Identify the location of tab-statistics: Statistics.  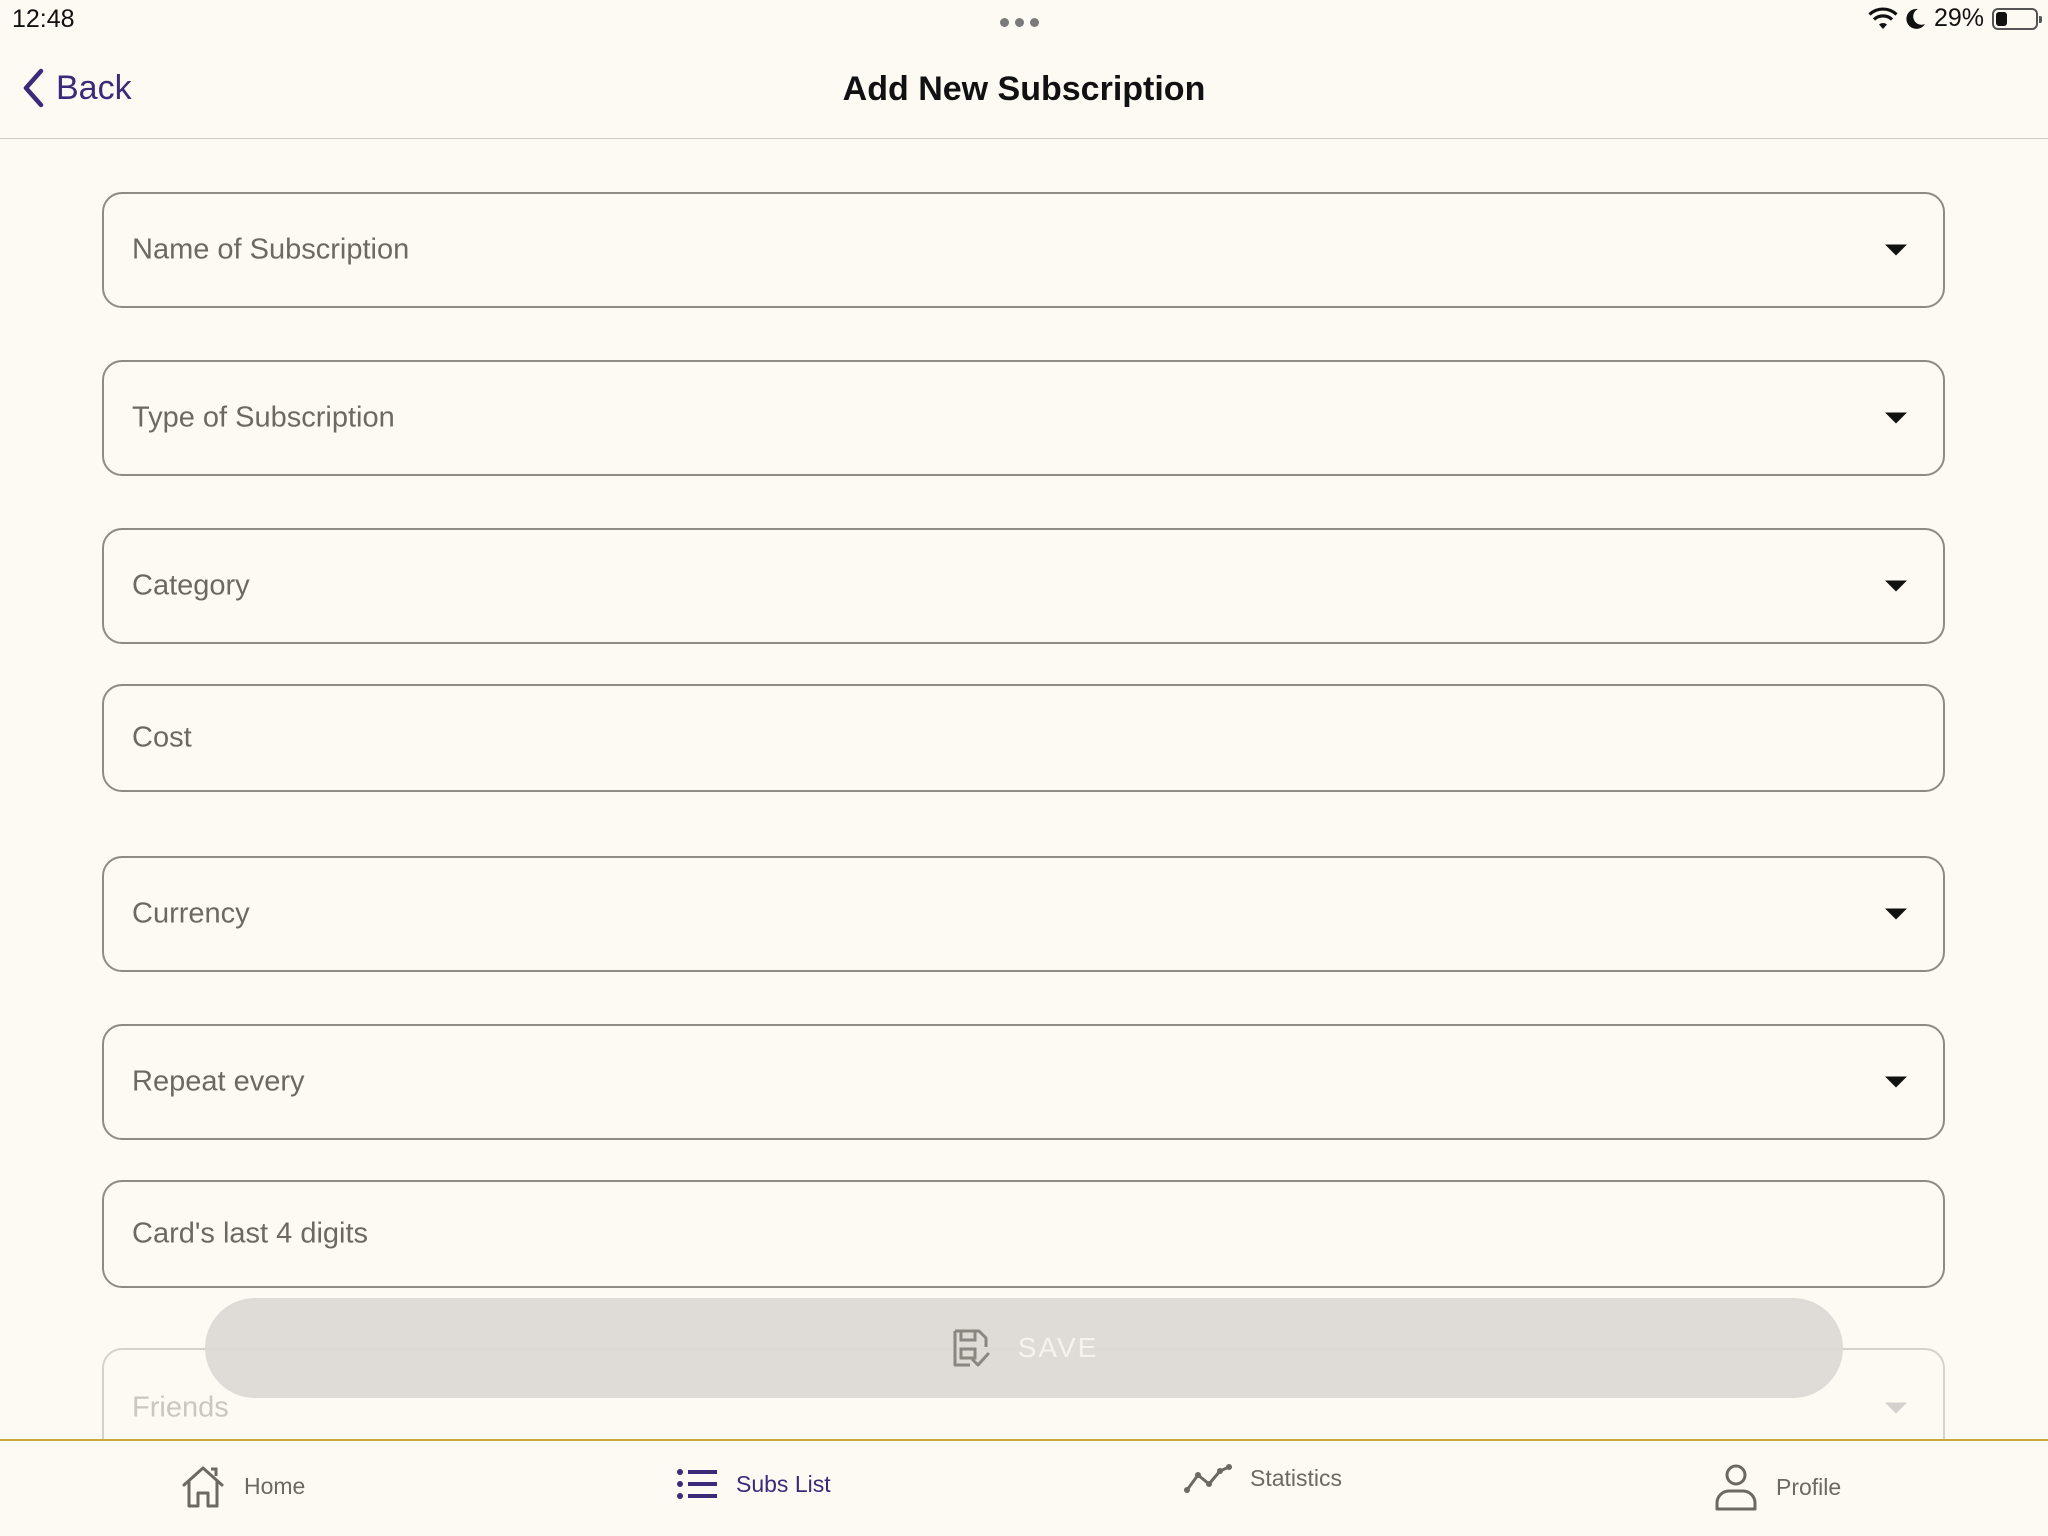
(1263, 1478).